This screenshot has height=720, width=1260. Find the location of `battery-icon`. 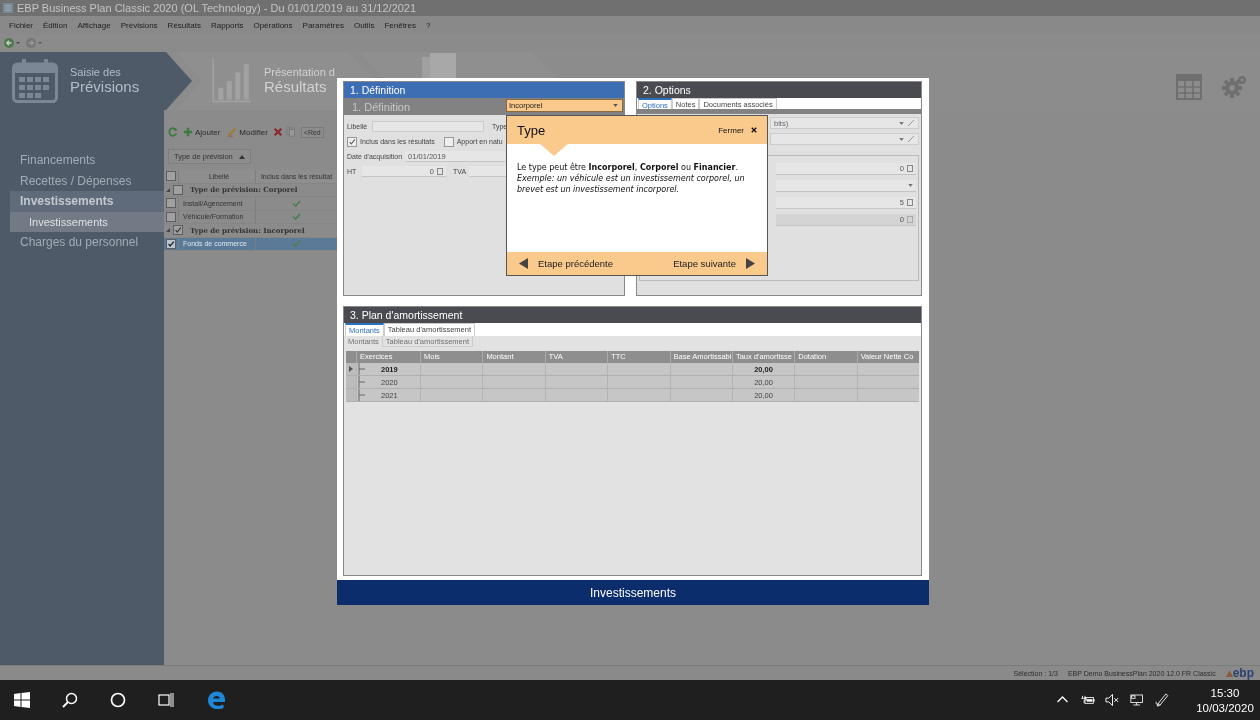

battery-icon is located at coordinates (1087, 700).